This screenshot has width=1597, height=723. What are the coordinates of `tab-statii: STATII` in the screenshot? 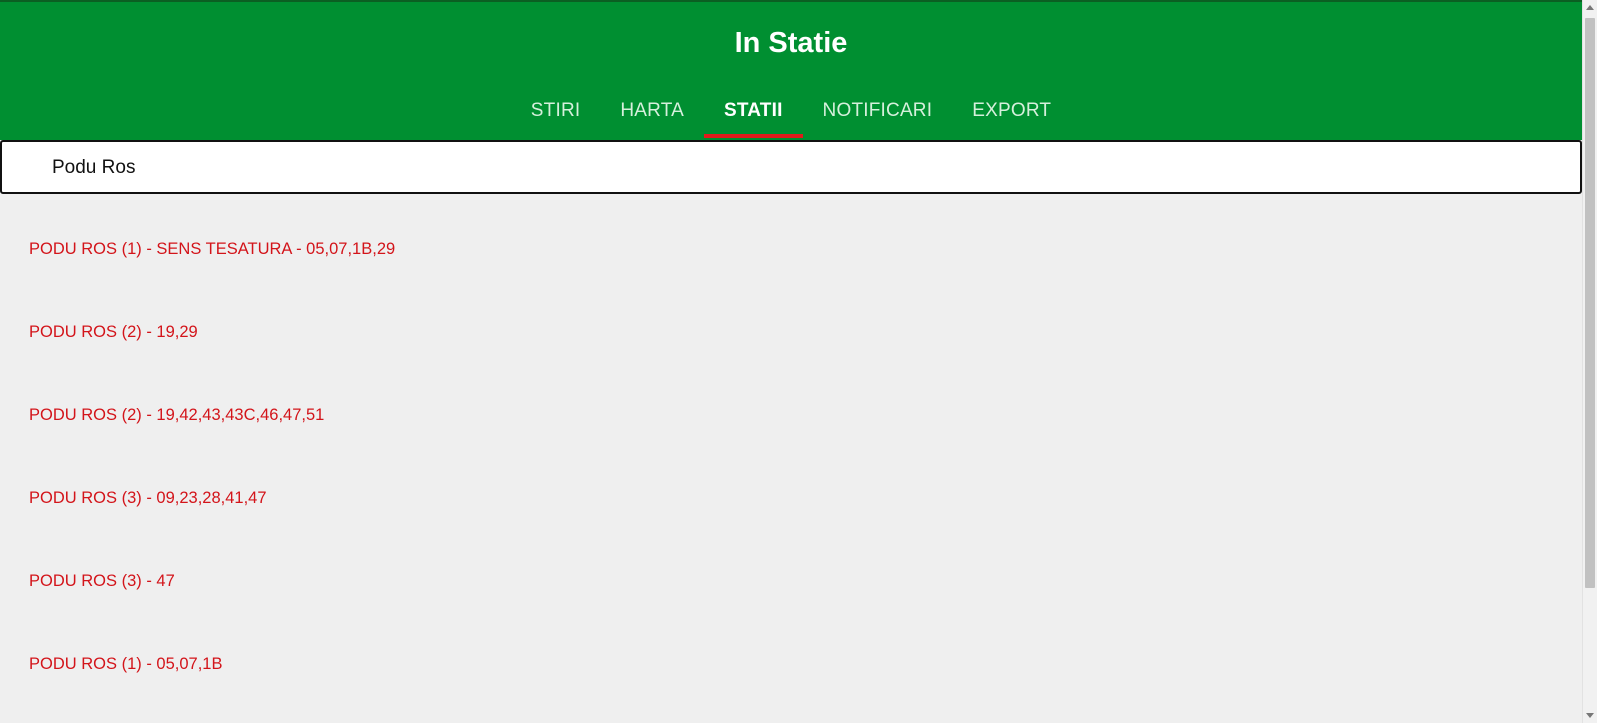 It's located at (753, 115).